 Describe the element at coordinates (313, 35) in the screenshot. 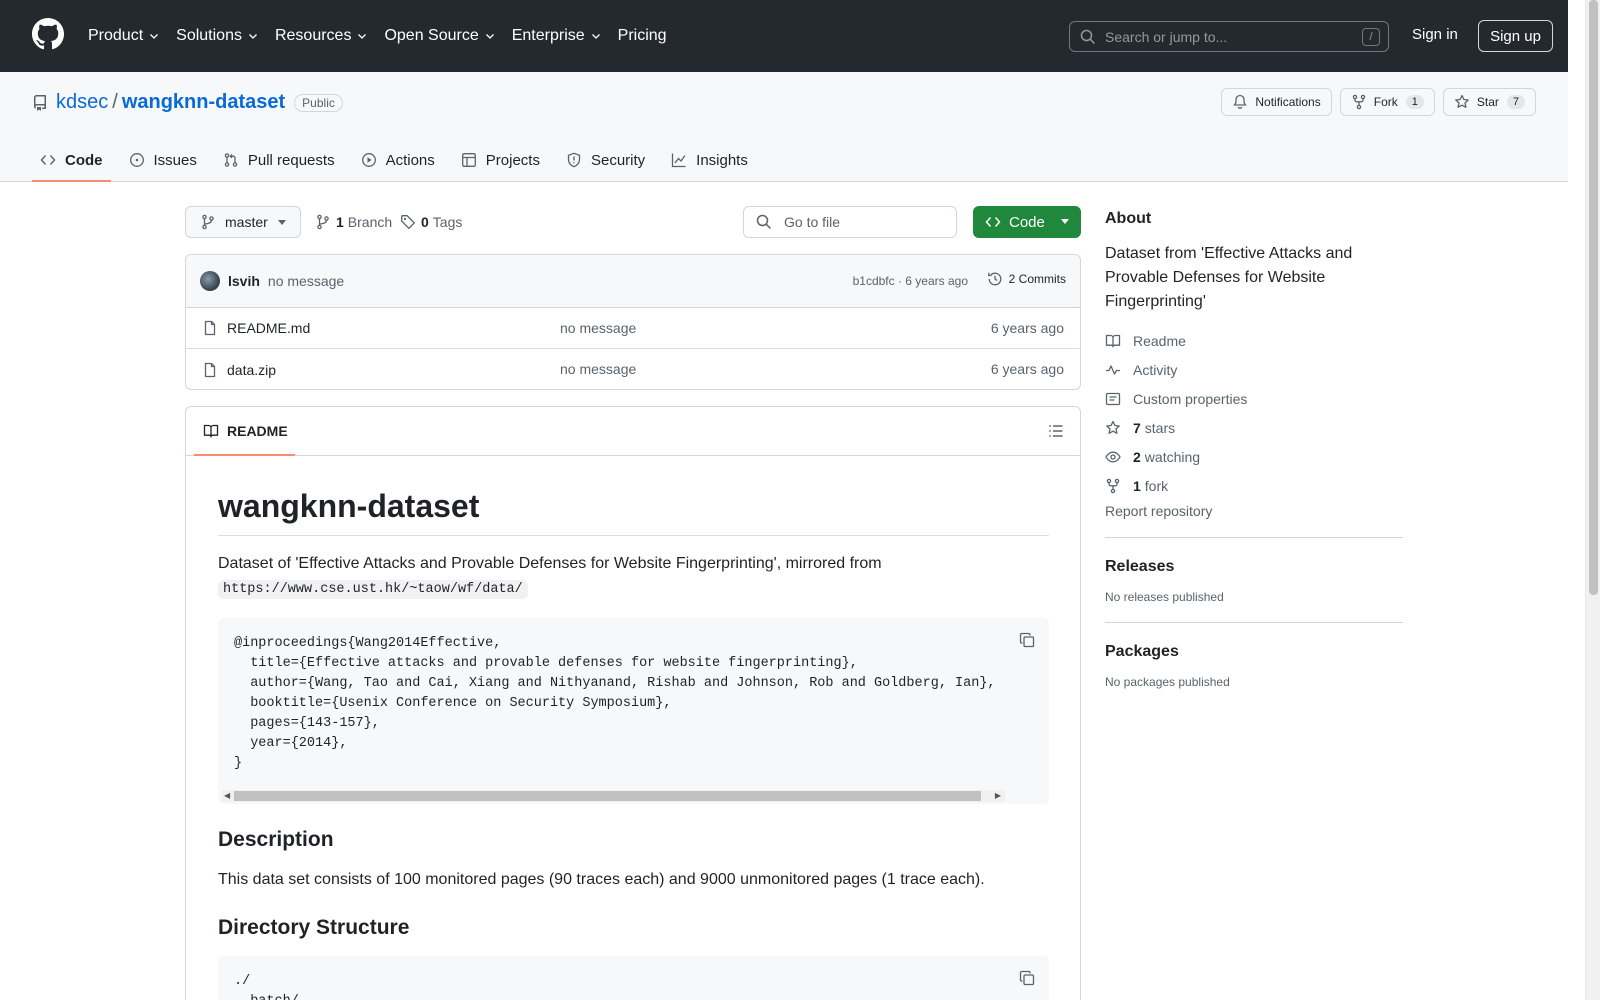

I see `nav-resources-label: Resources` at that location.